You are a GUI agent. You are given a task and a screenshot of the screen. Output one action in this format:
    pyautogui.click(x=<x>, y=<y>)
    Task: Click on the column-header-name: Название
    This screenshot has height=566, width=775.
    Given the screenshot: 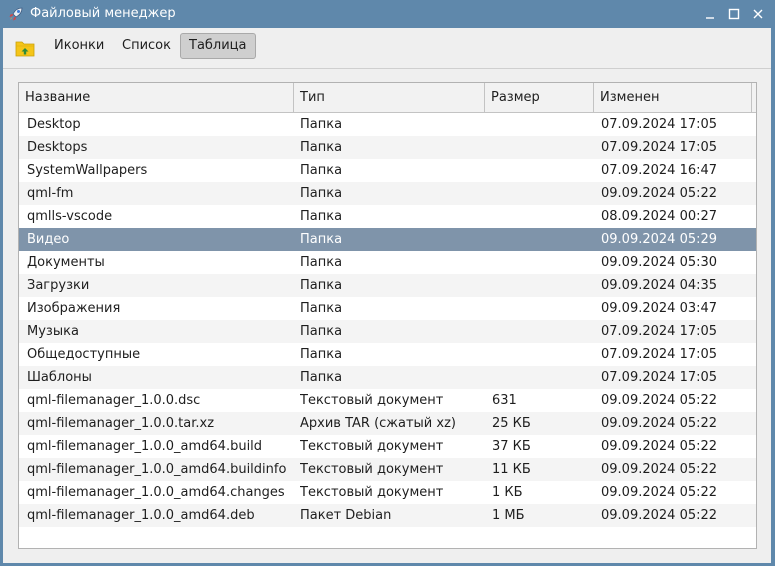 What is the action you would take?
    pyautogui.click(x=156, y=97)
    